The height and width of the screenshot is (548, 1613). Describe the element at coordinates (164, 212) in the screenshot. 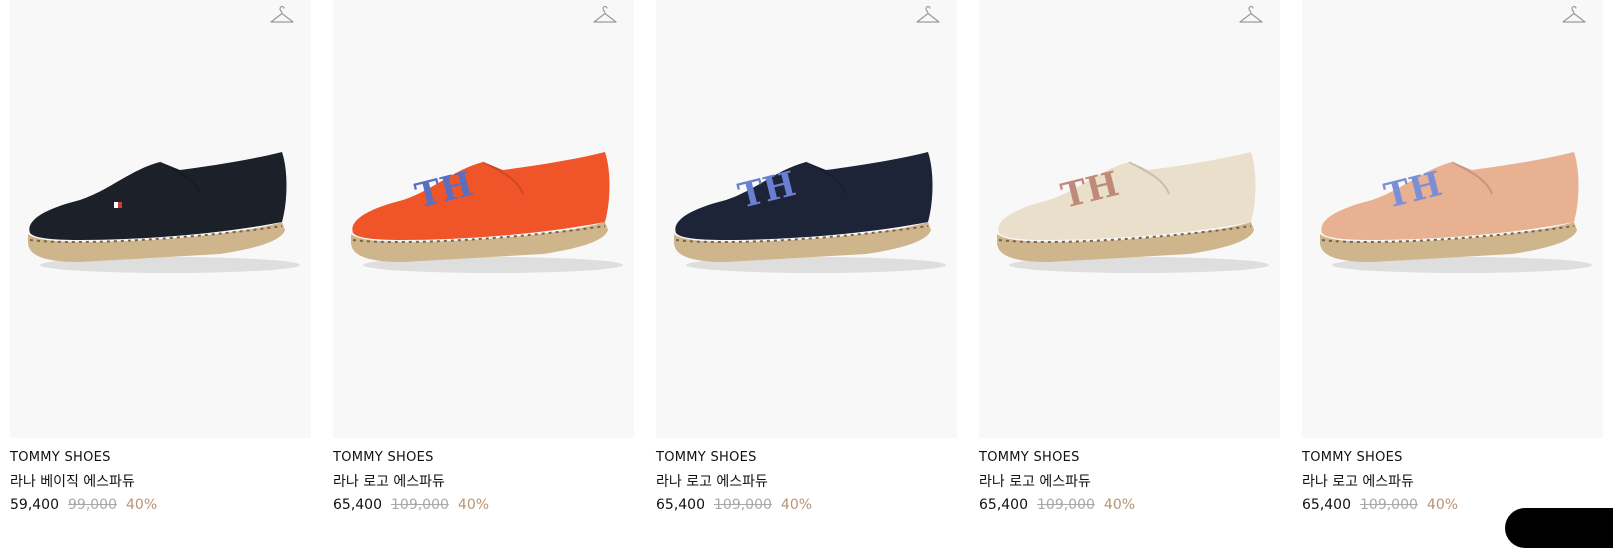

I see `espadrille-shoe-image` at that location.